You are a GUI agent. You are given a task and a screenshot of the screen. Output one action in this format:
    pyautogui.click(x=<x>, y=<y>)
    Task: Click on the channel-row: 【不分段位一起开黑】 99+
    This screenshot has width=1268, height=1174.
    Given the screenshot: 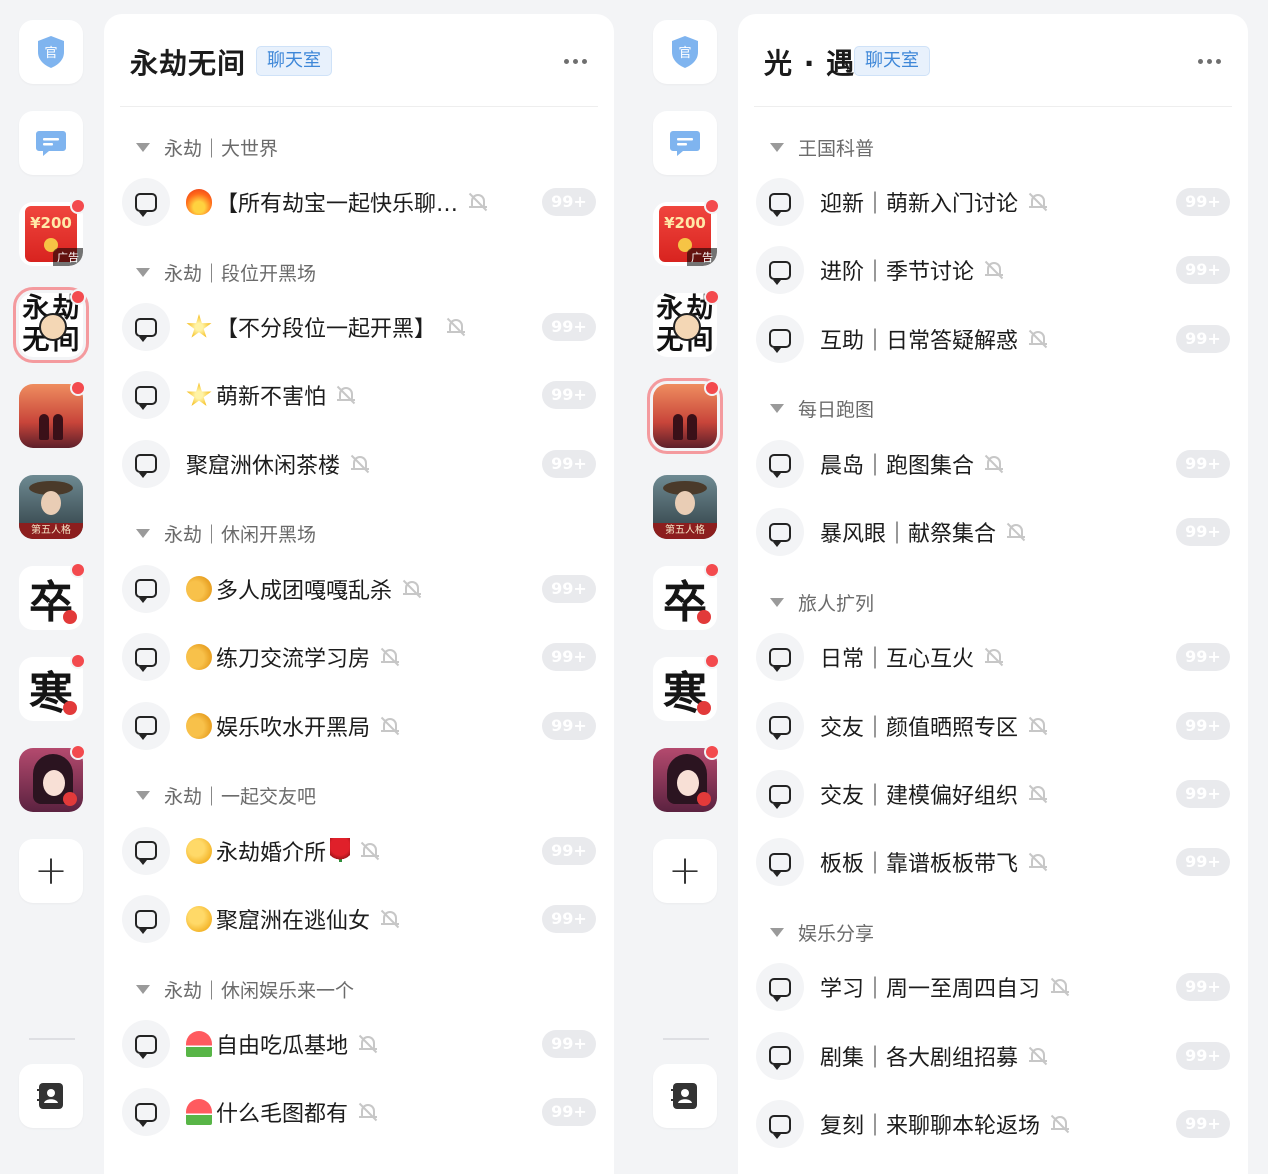 What is the action you would take?
    pyautogui.click(x=359, y=327)
    